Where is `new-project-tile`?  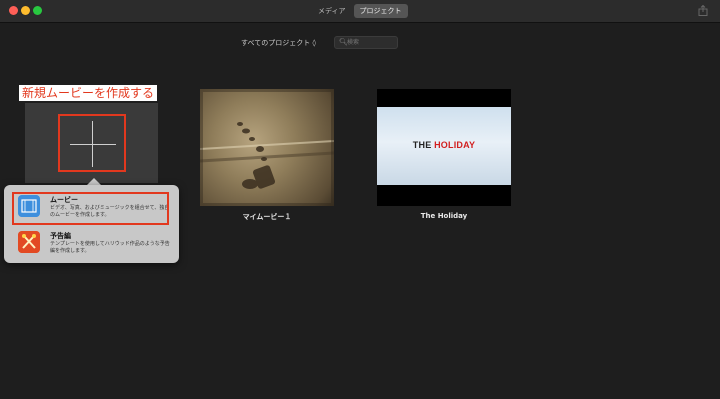 new-project-tile is located at coordinates (91, 143).